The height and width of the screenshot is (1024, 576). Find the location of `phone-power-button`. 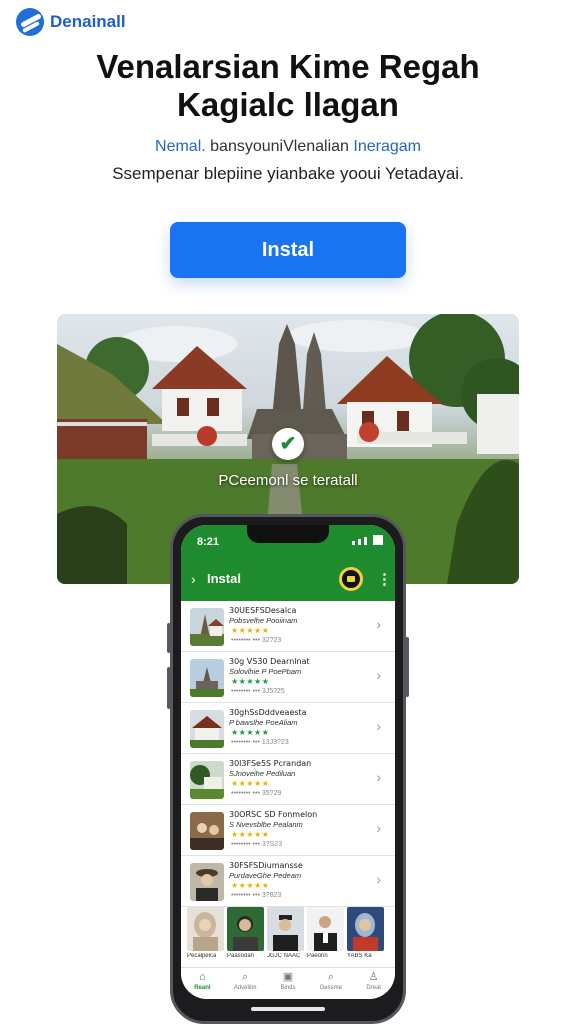

phone-power-button is located at coordinates (407, 667).